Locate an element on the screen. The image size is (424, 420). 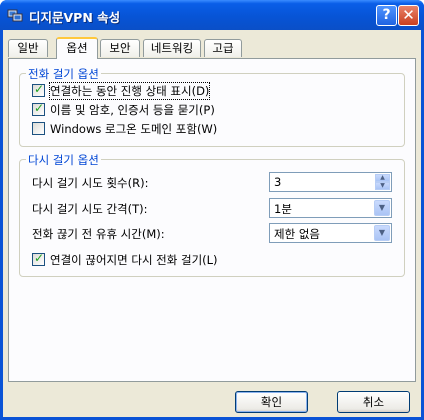
redial-interval-value: 1분 is located at coordinates (283, 209).